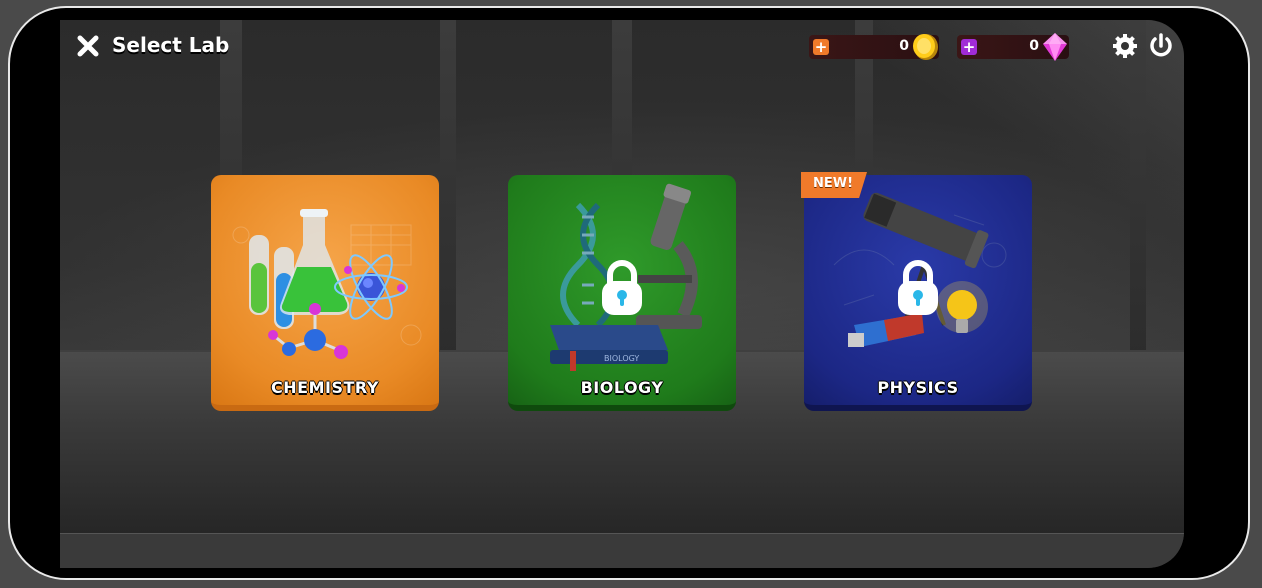 This screenshot has height=588, width=1262. I want to click on coin-icon, so click(925, 47).